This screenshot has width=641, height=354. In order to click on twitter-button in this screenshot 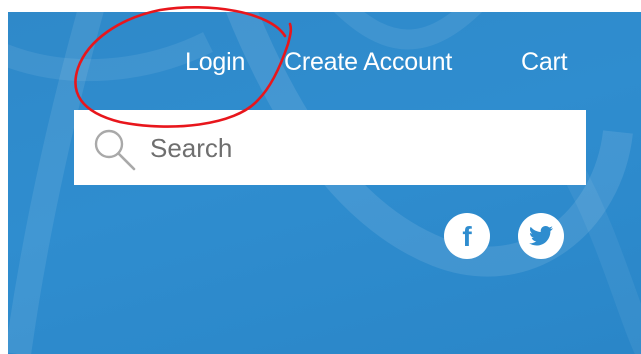, I will do `click(541, 236)`.